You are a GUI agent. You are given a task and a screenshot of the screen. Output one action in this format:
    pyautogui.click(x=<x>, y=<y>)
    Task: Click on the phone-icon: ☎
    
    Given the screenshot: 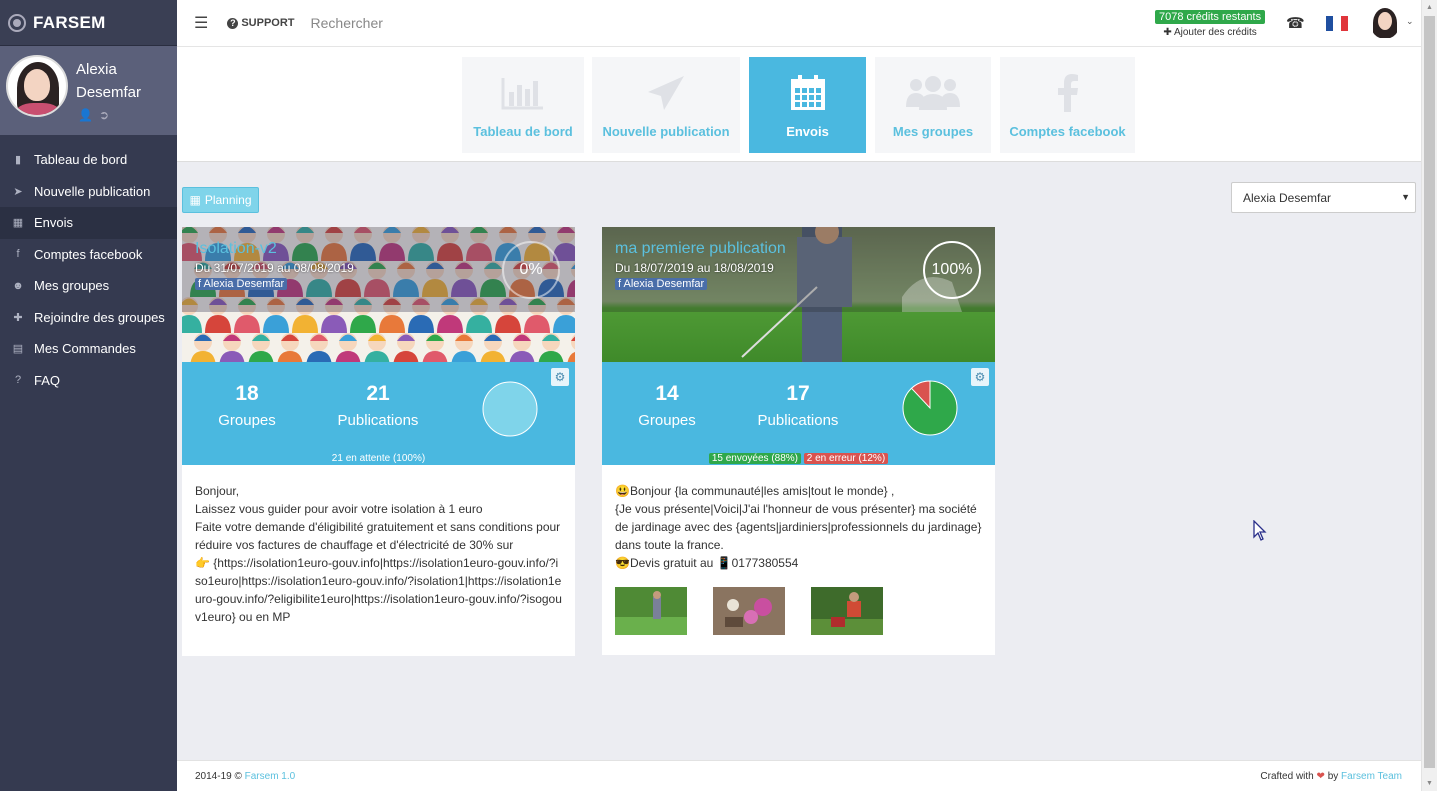 What is the action you would take?
    pyautogui.click(x=1295, y=23)
    